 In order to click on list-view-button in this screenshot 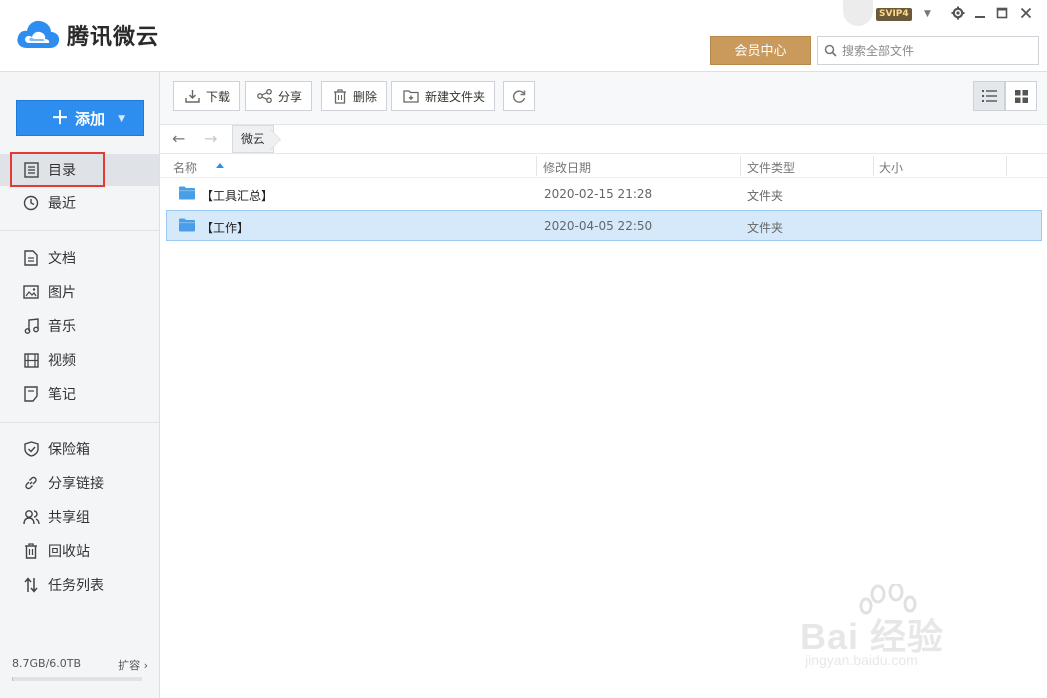, I will do `click(989, 96)`.